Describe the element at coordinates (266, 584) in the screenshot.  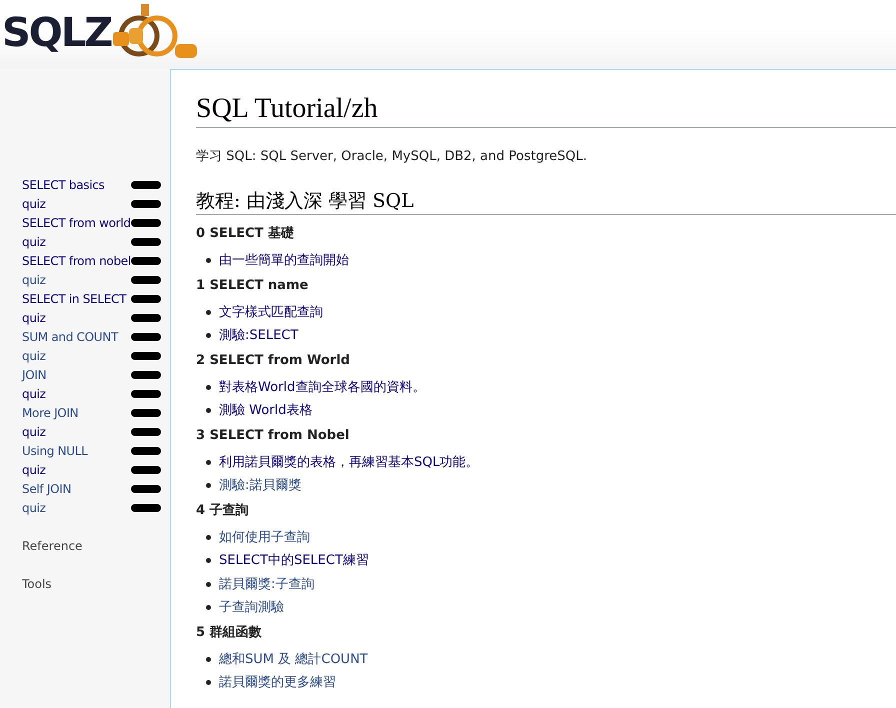
I see `lesson-link: 諾貝爾獎:子查詢` at that location.